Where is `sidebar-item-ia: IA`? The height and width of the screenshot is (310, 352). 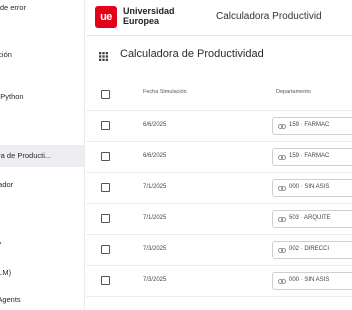
sidebar-item-ia: IA is located at coordinates (42, 242).